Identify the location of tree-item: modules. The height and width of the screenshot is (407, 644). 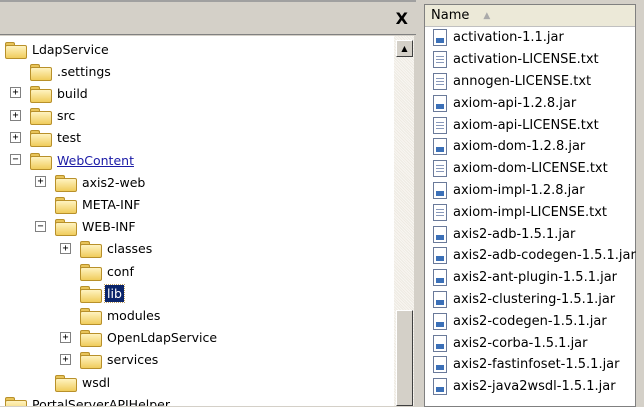
(121, 315).